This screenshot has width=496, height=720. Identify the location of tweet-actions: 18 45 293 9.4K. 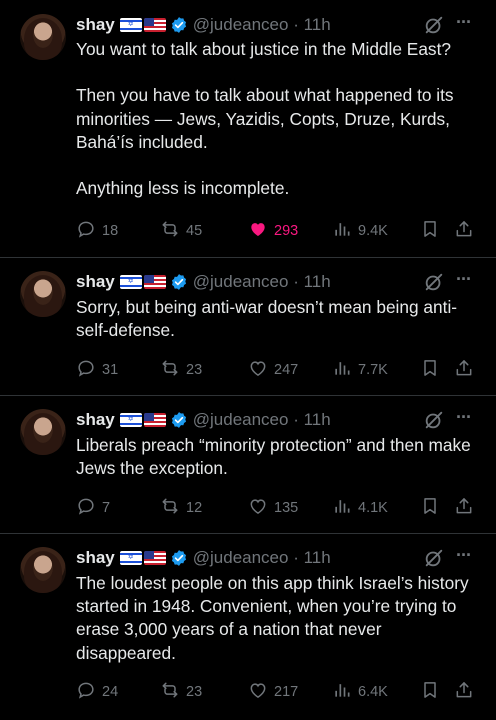
(276, 231).